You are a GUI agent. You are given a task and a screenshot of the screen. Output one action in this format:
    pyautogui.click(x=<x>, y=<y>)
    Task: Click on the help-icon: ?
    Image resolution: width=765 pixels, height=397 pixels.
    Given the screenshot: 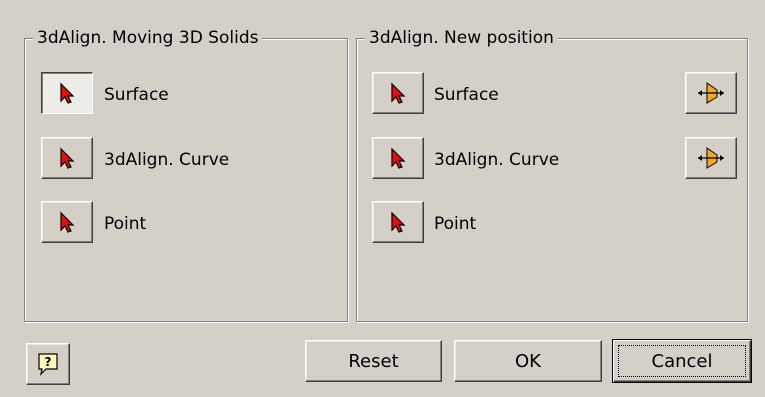 What is the action you would take?
    pyautogui.click(x=48, y=364)
    